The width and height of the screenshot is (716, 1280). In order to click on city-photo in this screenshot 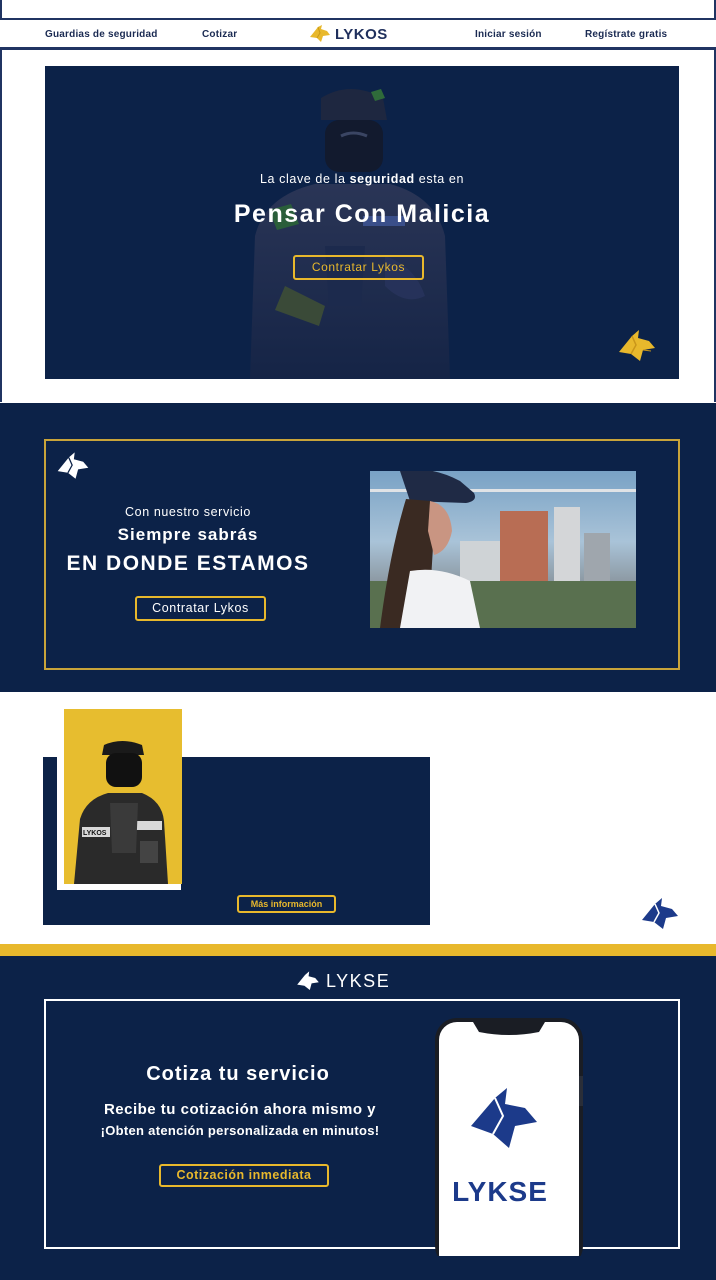, I will do `click(503, 549)`.